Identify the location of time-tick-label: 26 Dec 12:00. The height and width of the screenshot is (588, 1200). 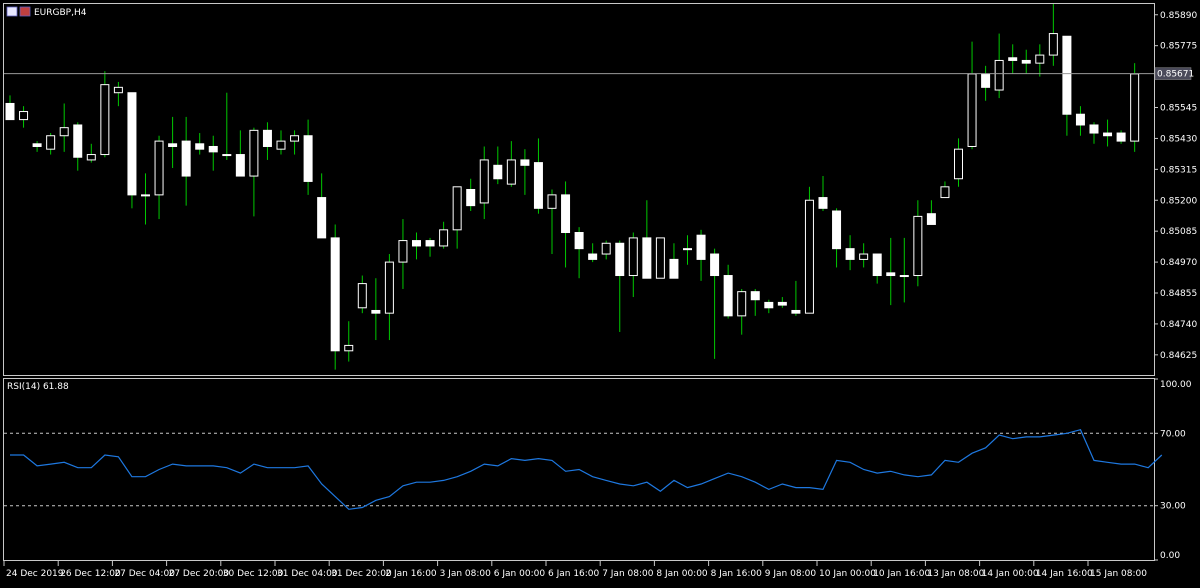
(90, 574).